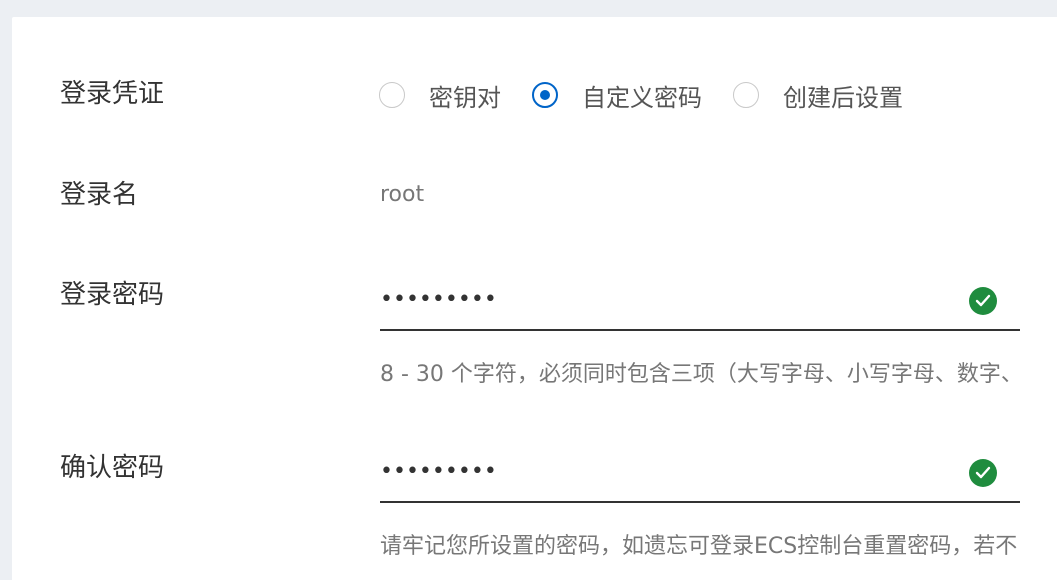 The height and width of the screenshot is (580, 1057). Describe the element at coordinates (112, 468) in the screenshot. I see `confirm-password-label: 确认密码` at that location.